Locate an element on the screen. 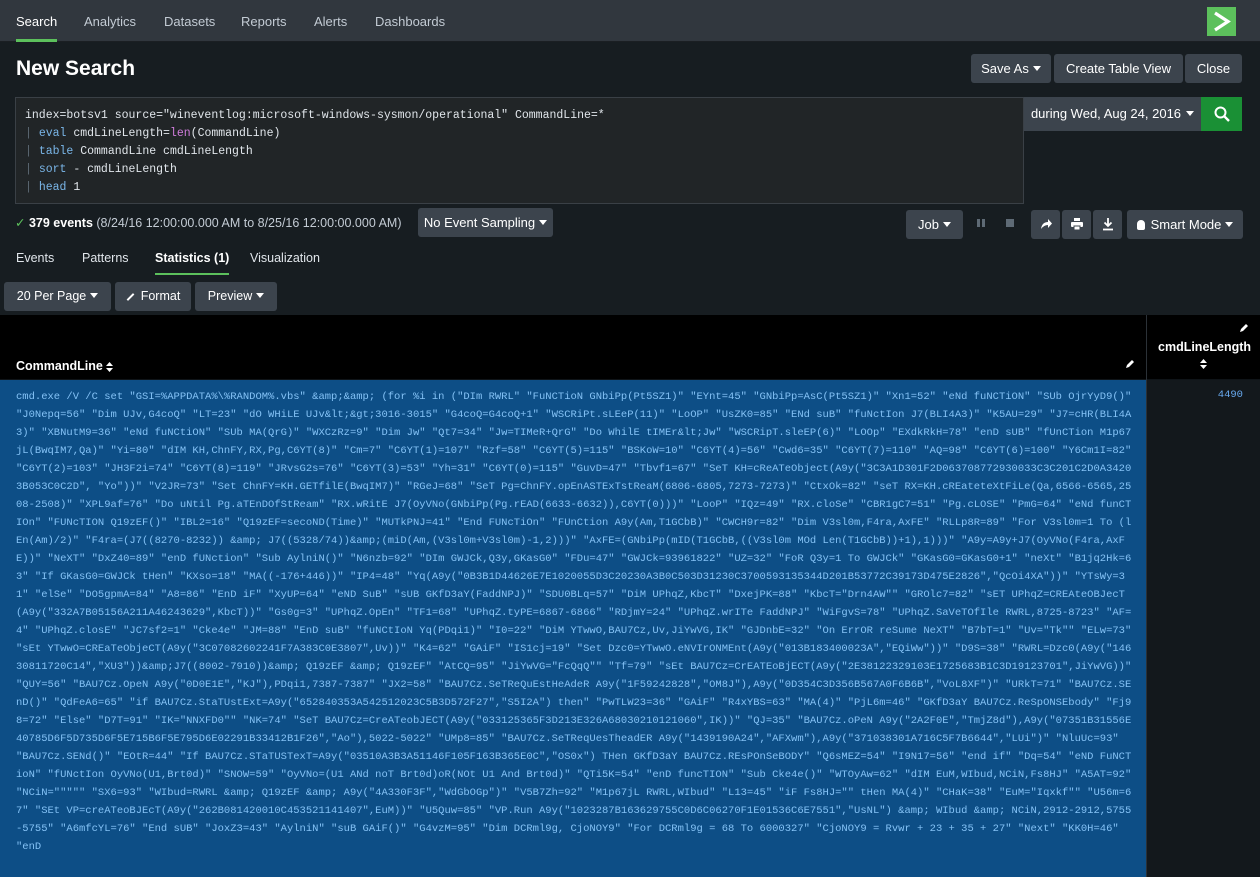  nav-tab-datasets: Datasets is located at coordinates (189, 21).